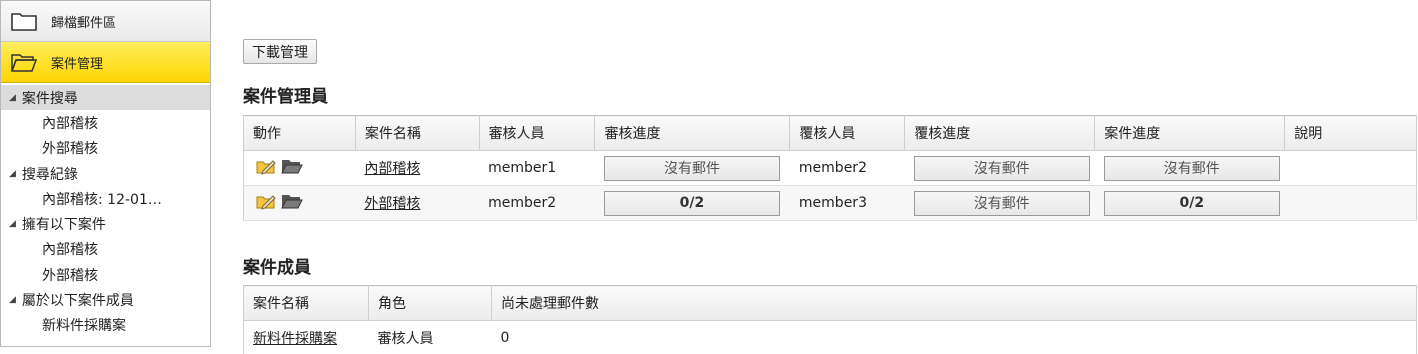 The image size is (1418, 354). What do you see at coordinates (1190, 133) in the screenshot?
I see `col-case-progress: 案件進度` at bounding box center [1190, 133].